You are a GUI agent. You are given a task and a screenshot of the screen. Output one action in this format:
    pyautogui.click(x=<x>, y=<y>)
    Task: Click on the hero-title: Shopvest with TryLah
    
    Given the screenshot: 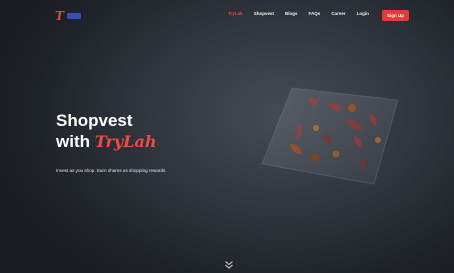 What is the action you would take?
    pyautogui.click(x=106, y=131)
    